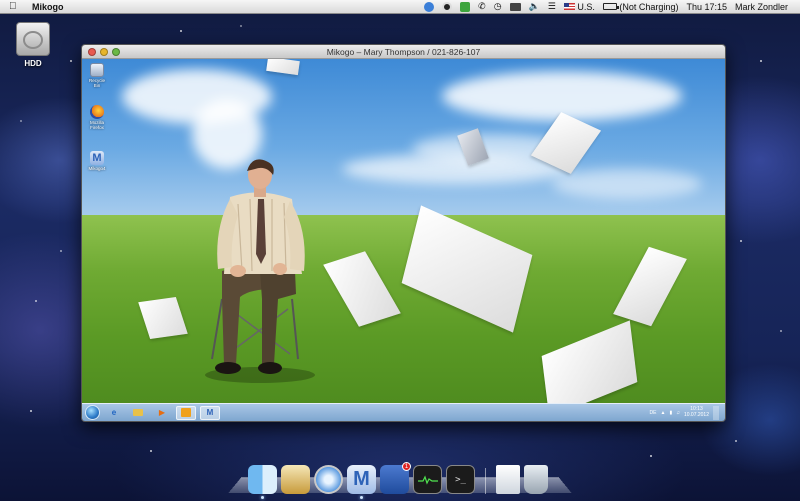 This screenshot has width=800, height=501. What do you see at coordinates (447, 7) in the screenshot?
I see `mikogo-status-icon` at bounding box center [447, 7].